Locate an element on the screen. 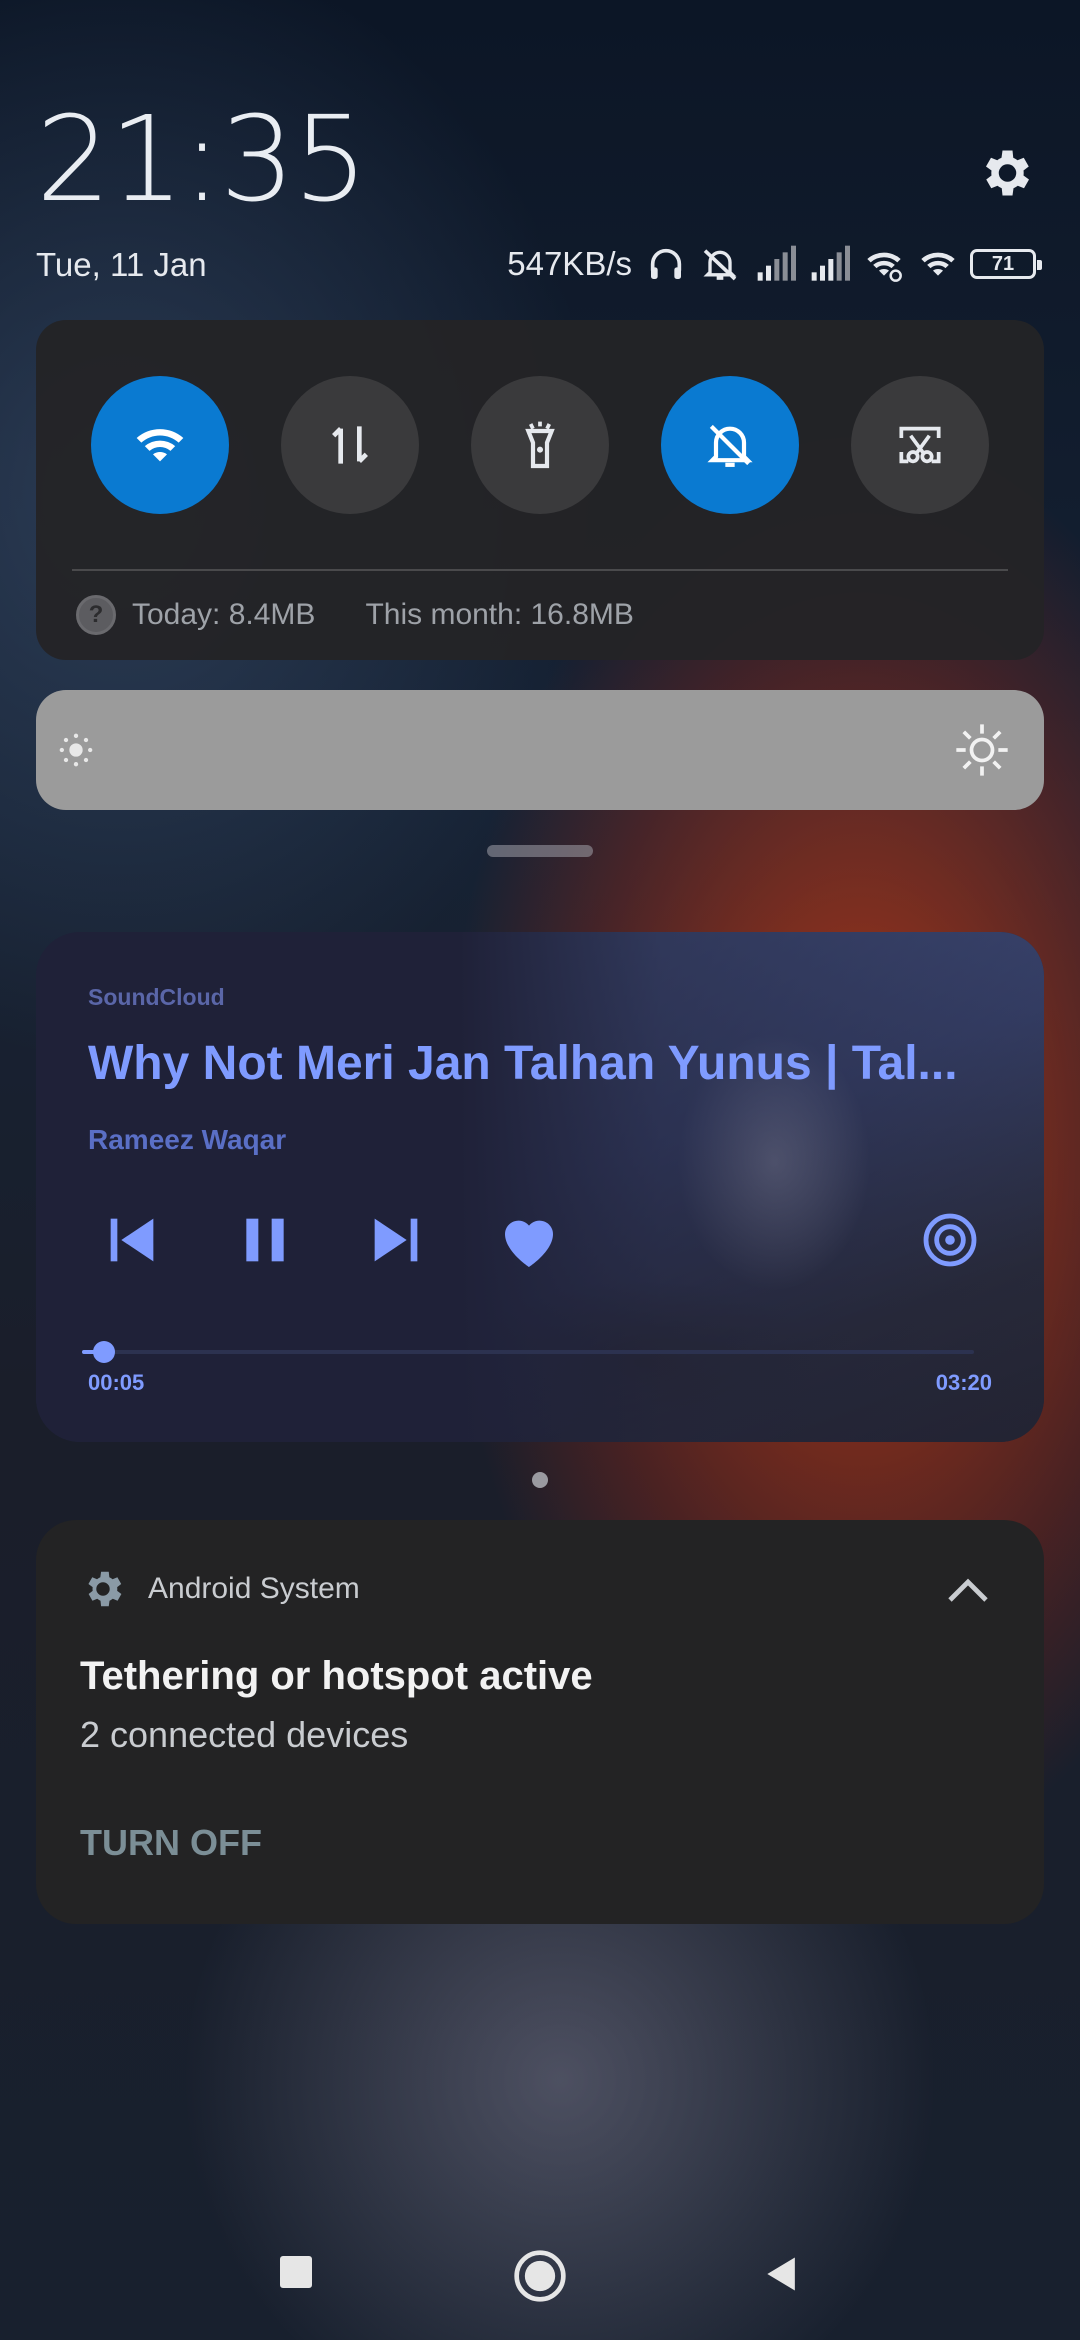 Image resolution: width=1080 pixels, height=2340 pixels. brightness-high-icon is located at coordinates (982, 750).